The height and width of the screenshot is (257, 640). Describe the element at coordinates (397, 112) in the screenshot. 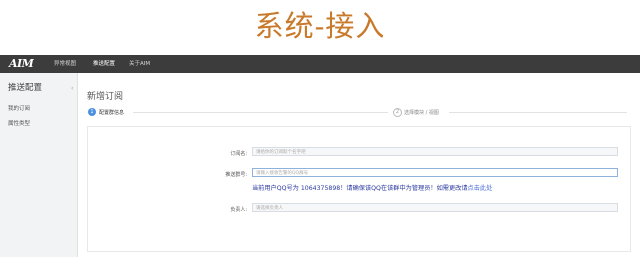

I see `step-2-circle: 2` at that location.